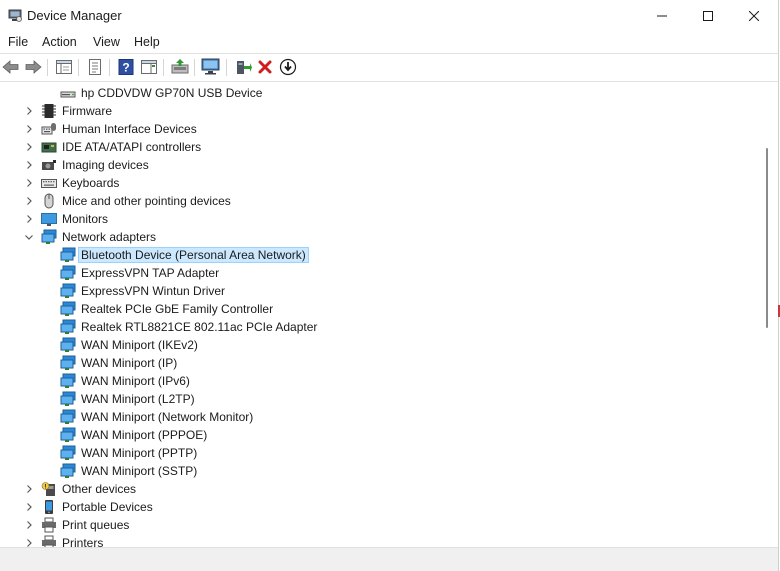 Image resolution: width=780 pixels, height=571 pixels. I want to click on forward-button, so click(33, 67).